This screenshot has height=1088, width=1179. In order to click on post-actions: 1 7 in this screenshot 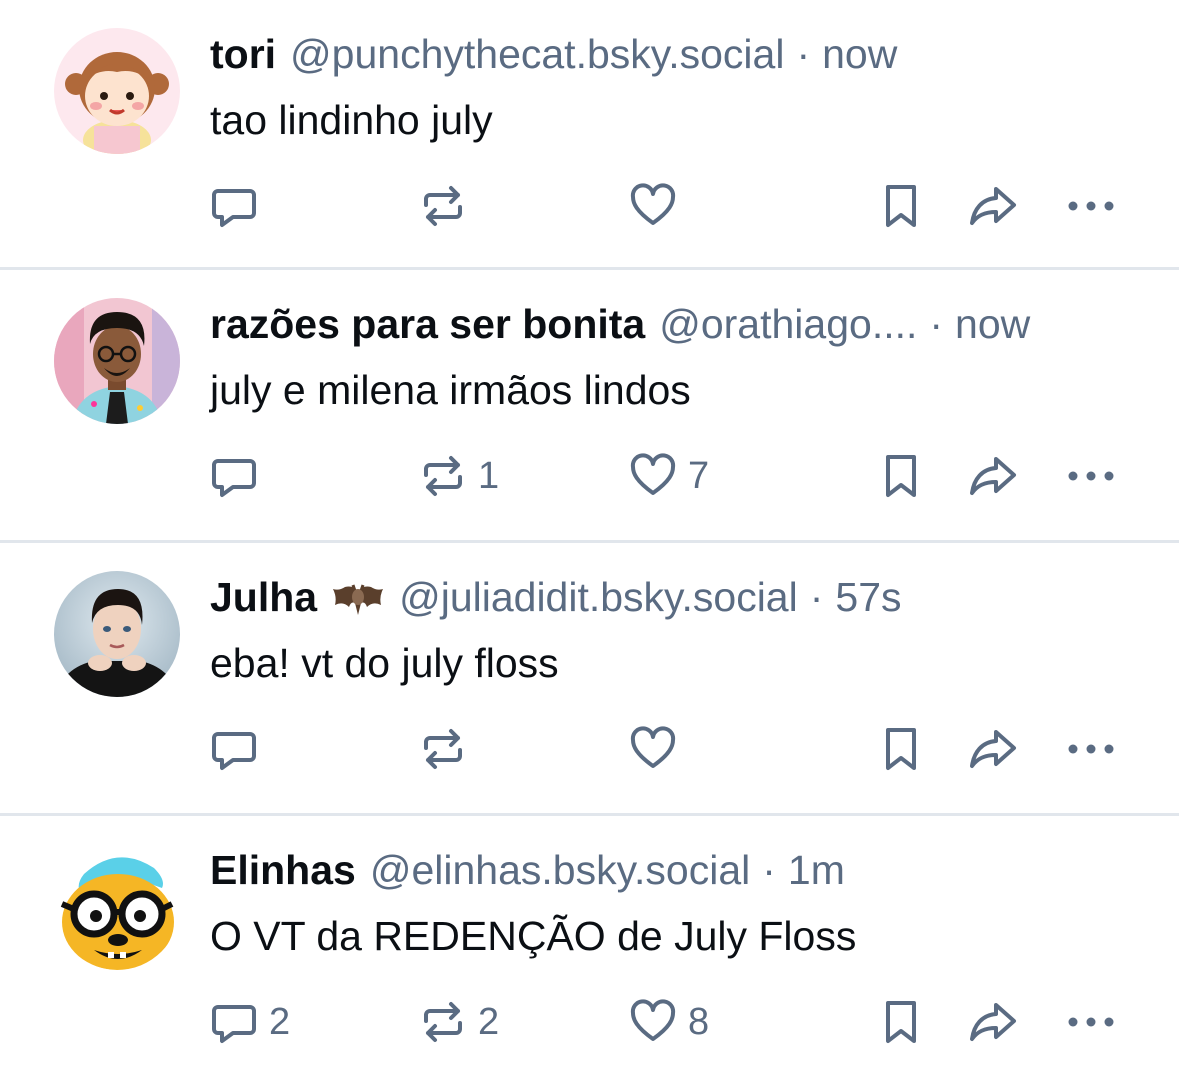, I will do `click(589, 476)`.